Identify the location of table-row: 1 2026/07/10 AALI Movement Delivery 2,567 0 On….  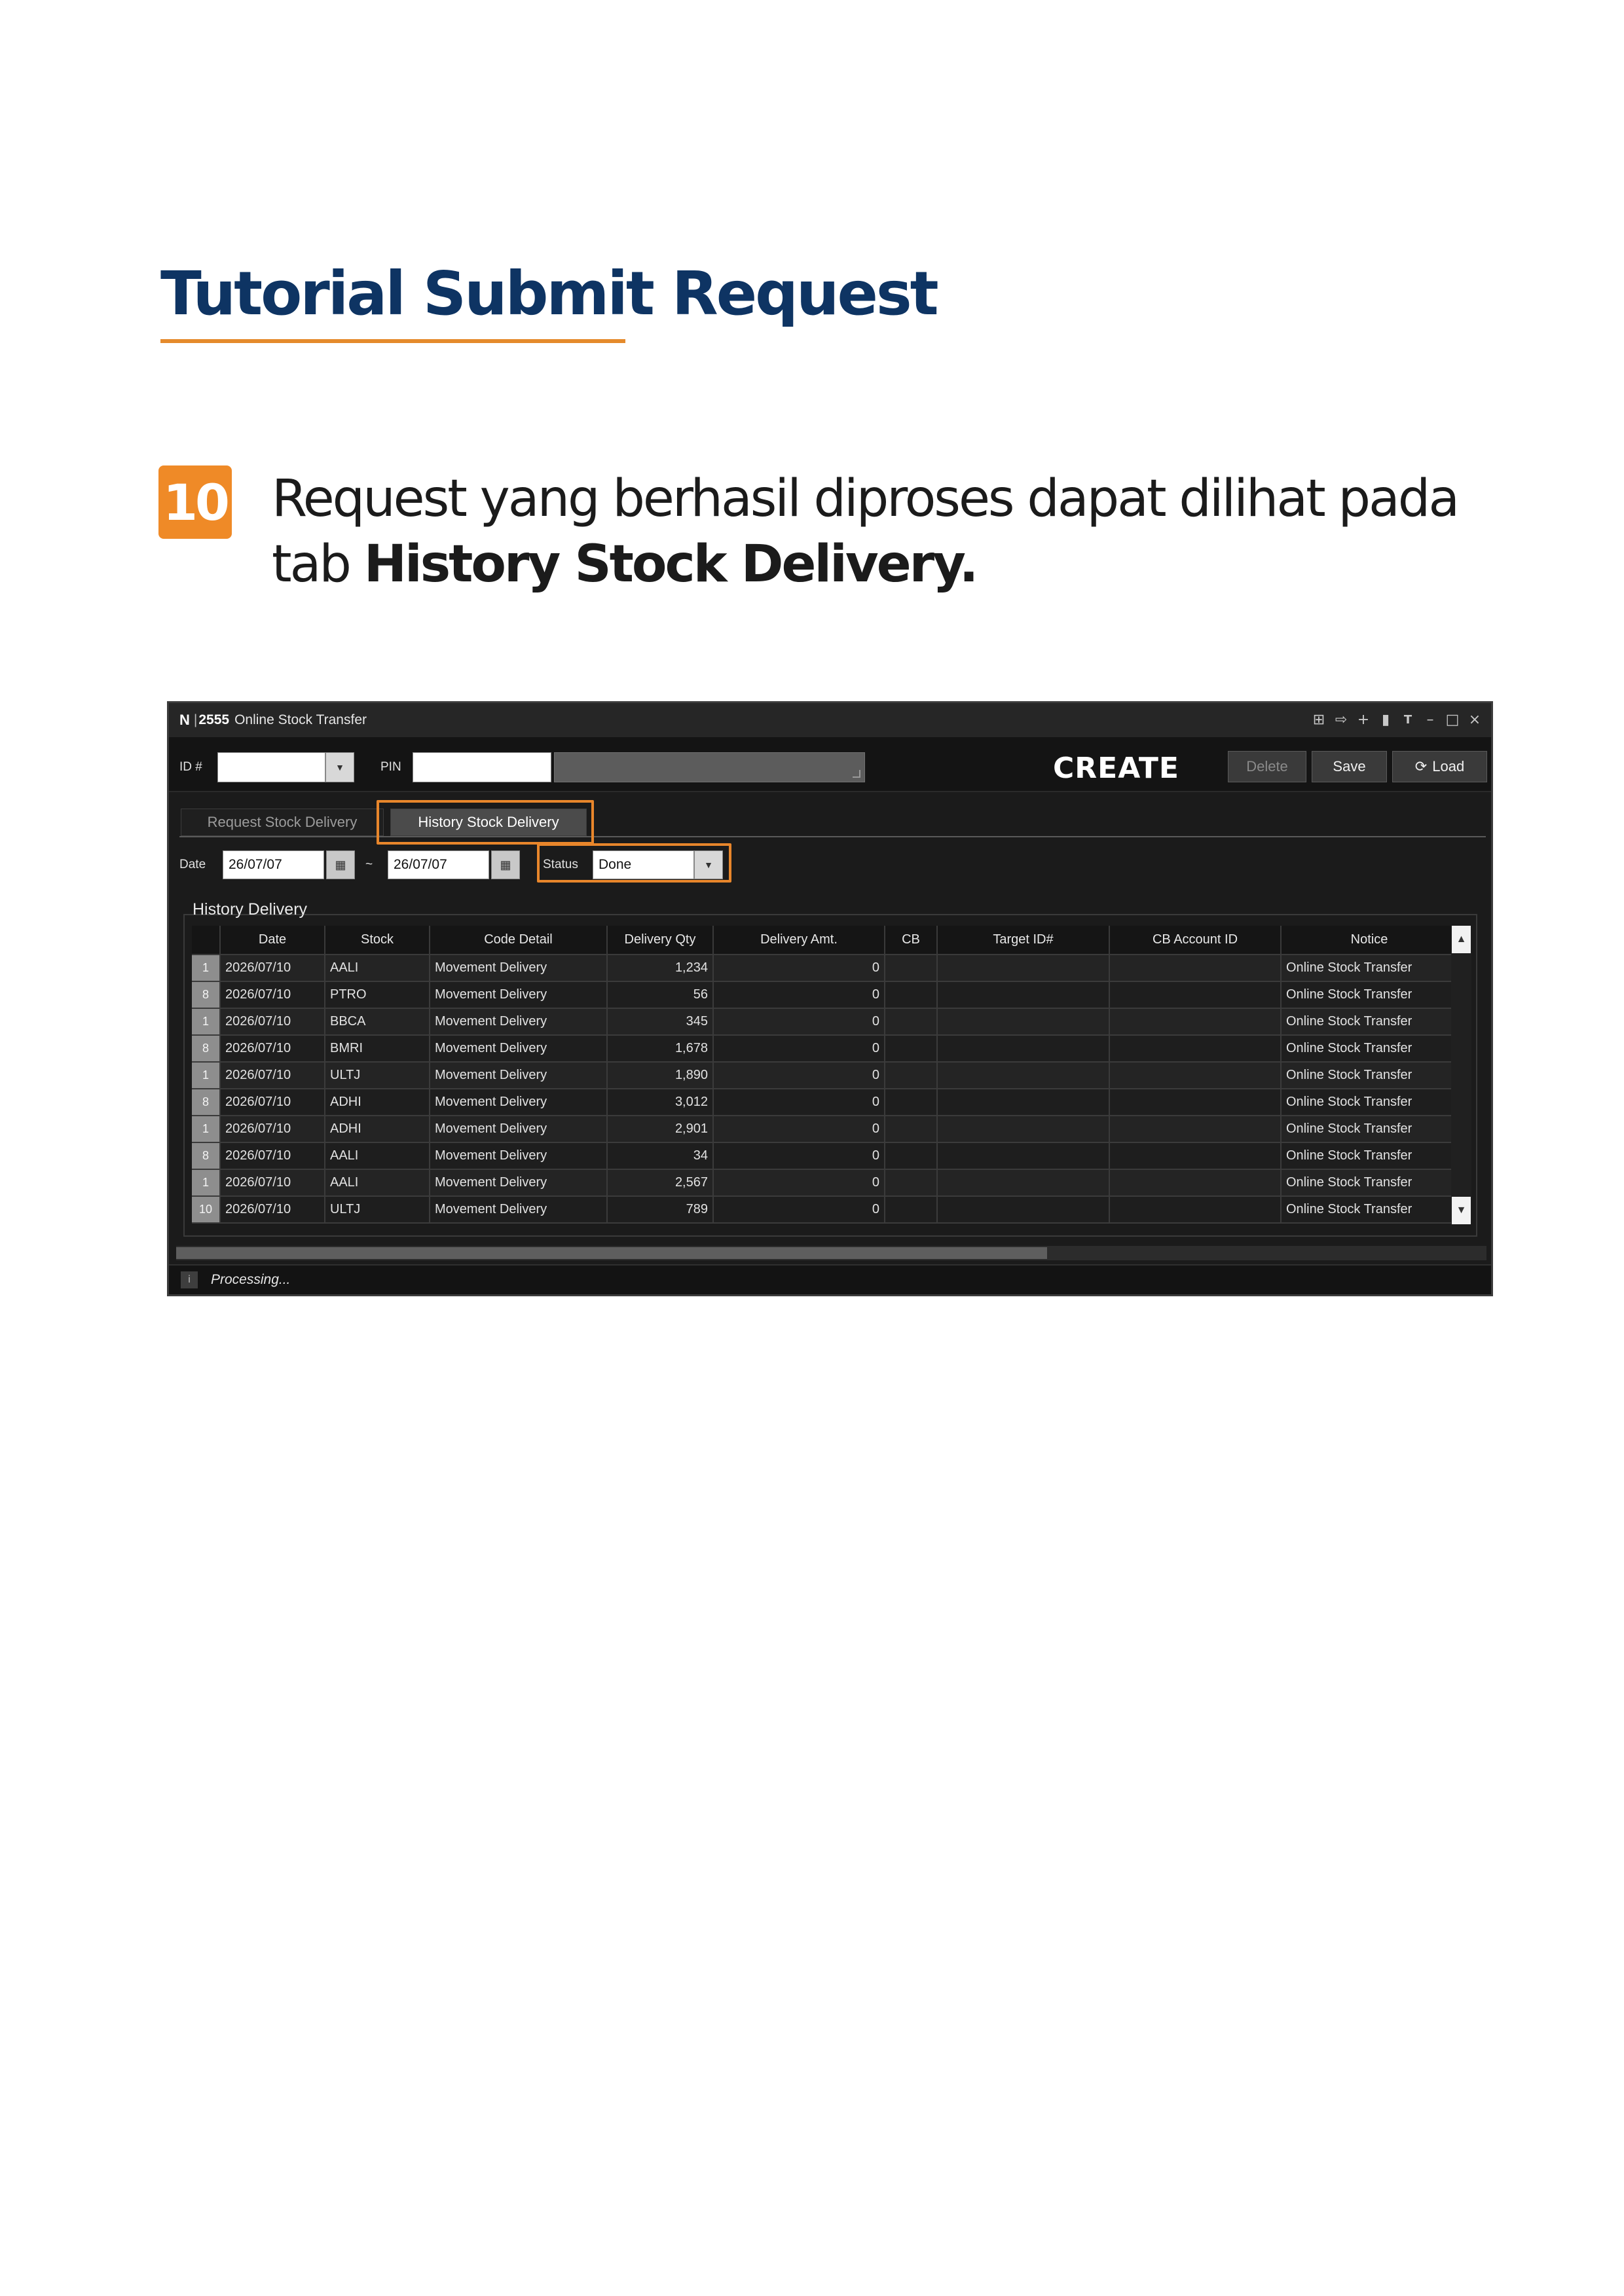
(831, 1183).